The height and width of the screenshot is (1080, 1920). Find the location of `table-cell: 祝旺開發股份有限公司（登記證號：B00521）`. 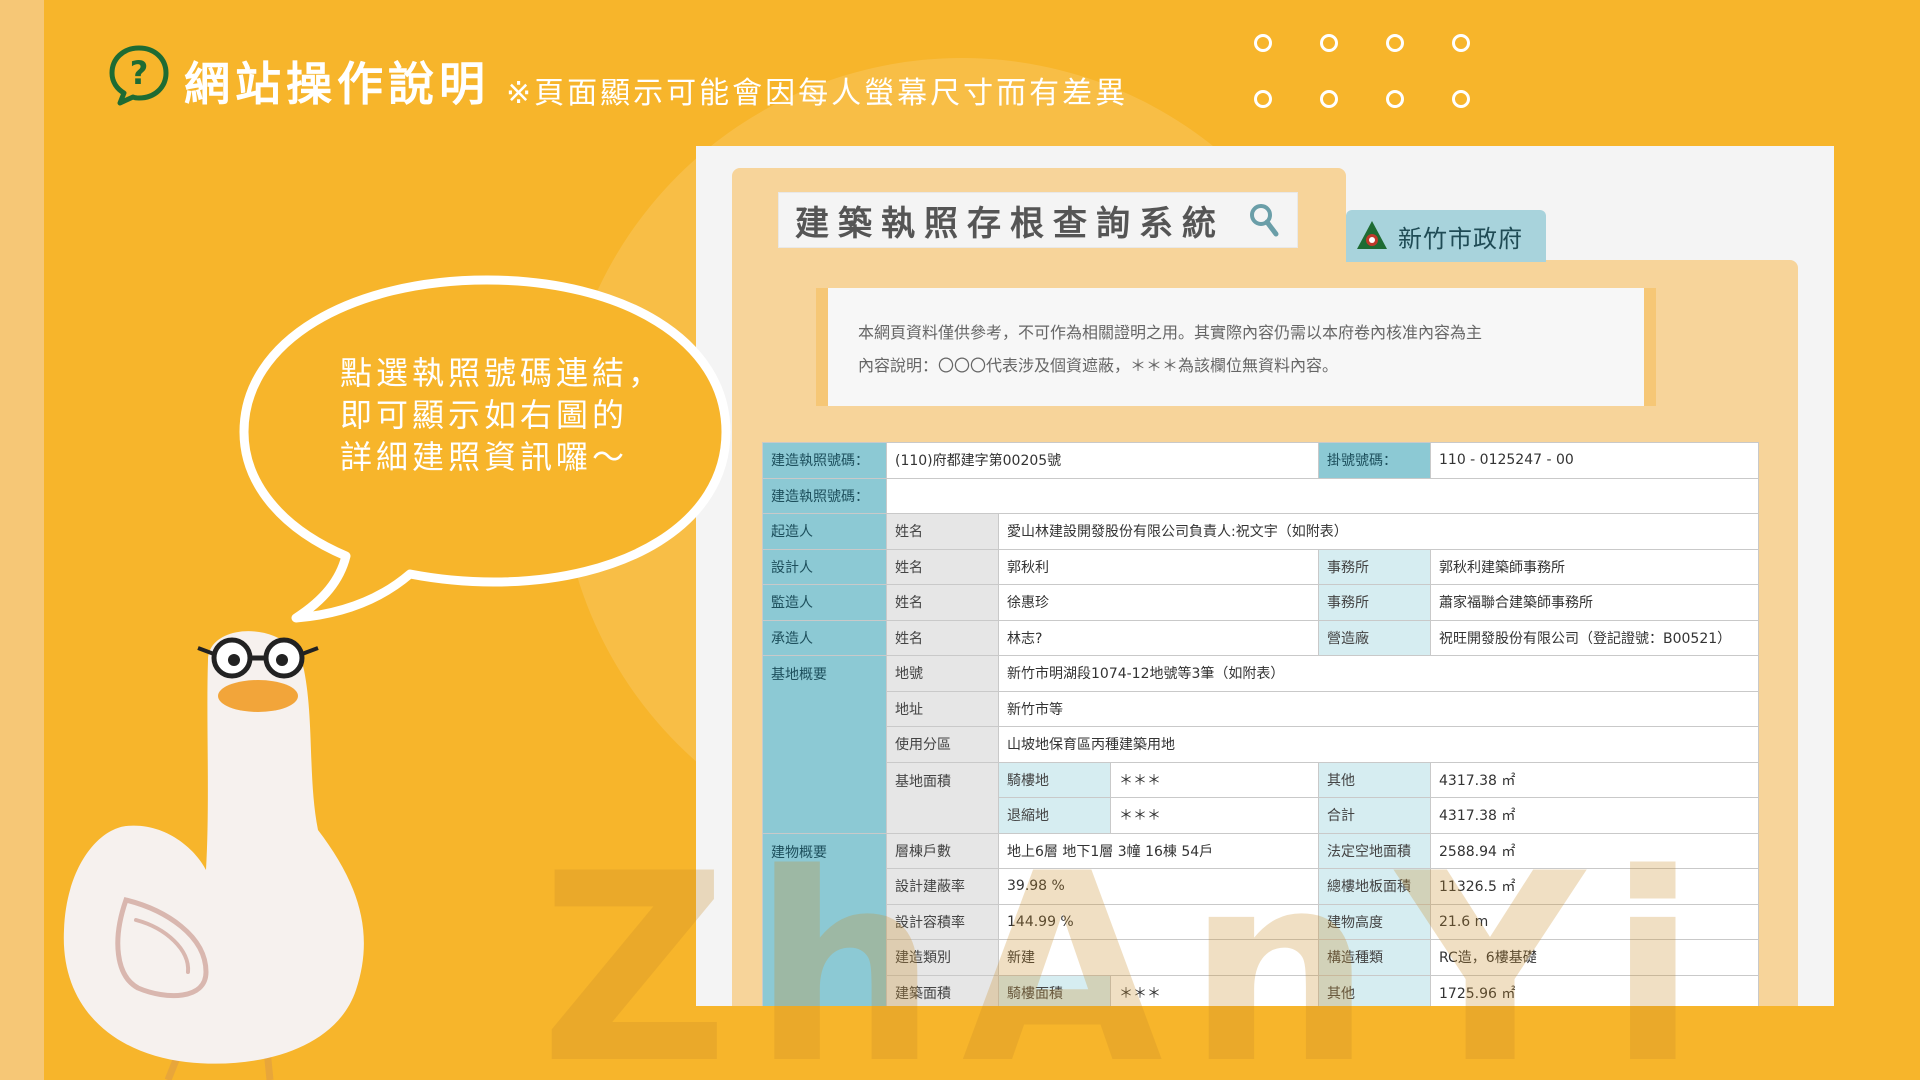

table-cell: 祝旺開發股份有限公司（登記證號：B00521） is located at coordinates (1594, 637).